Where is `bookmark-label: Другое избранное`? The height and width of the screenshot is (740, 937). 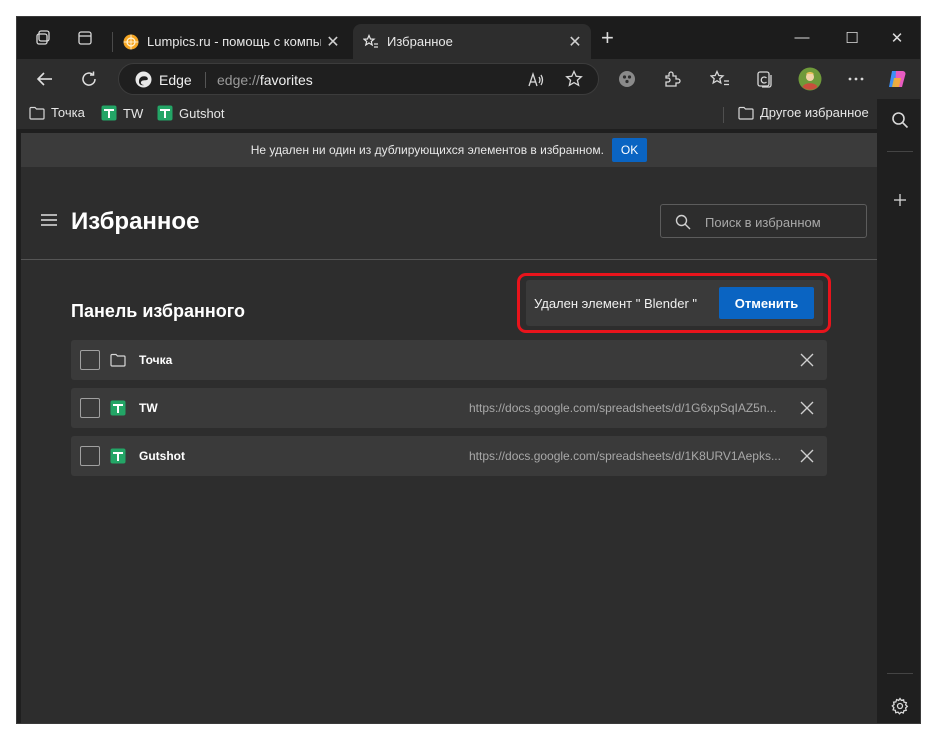
bookmark-label: Другое избранное is located at coordinates (814, 112).